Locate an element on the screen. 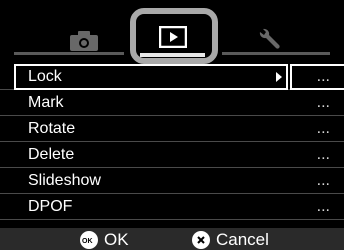 The height and width of the screenshot is (250, 344). menu-item-label: Lock is located at coordinates (45, 76).